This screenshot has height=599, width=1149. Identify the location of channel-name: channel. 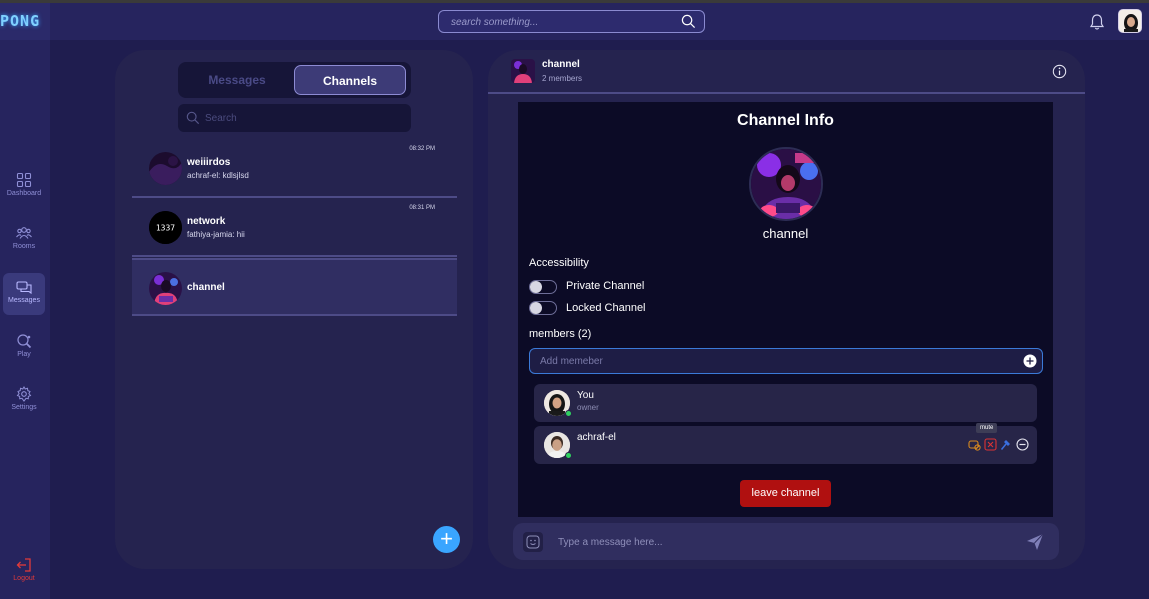
(785, 233).